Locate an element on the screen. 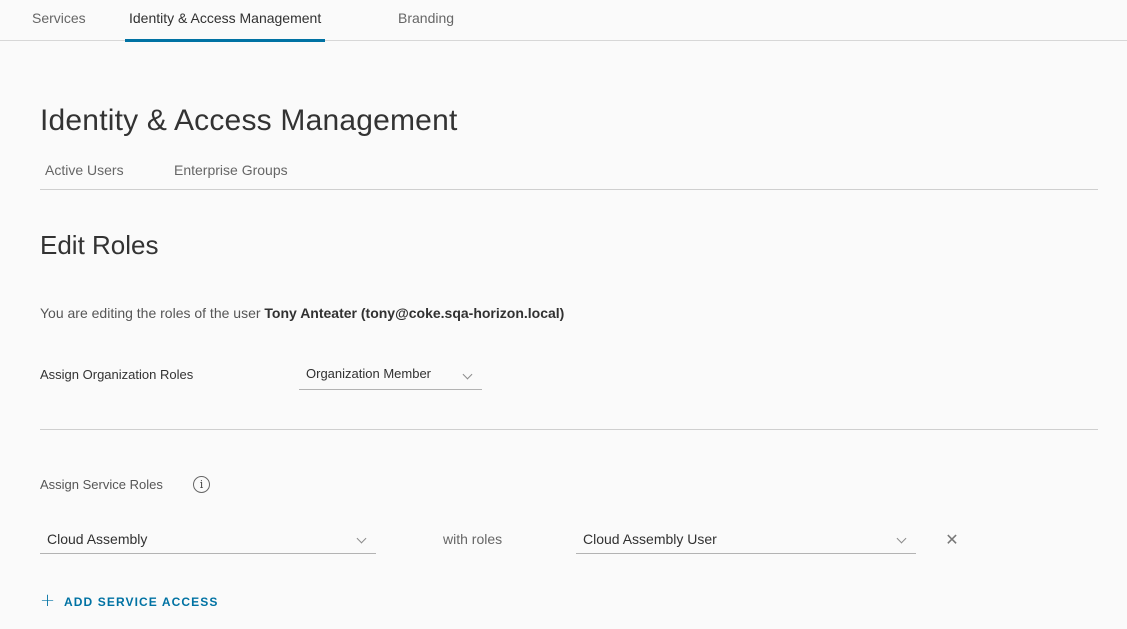  service-roles-label: Assign Service Roles is located at coordinates (101, 484).